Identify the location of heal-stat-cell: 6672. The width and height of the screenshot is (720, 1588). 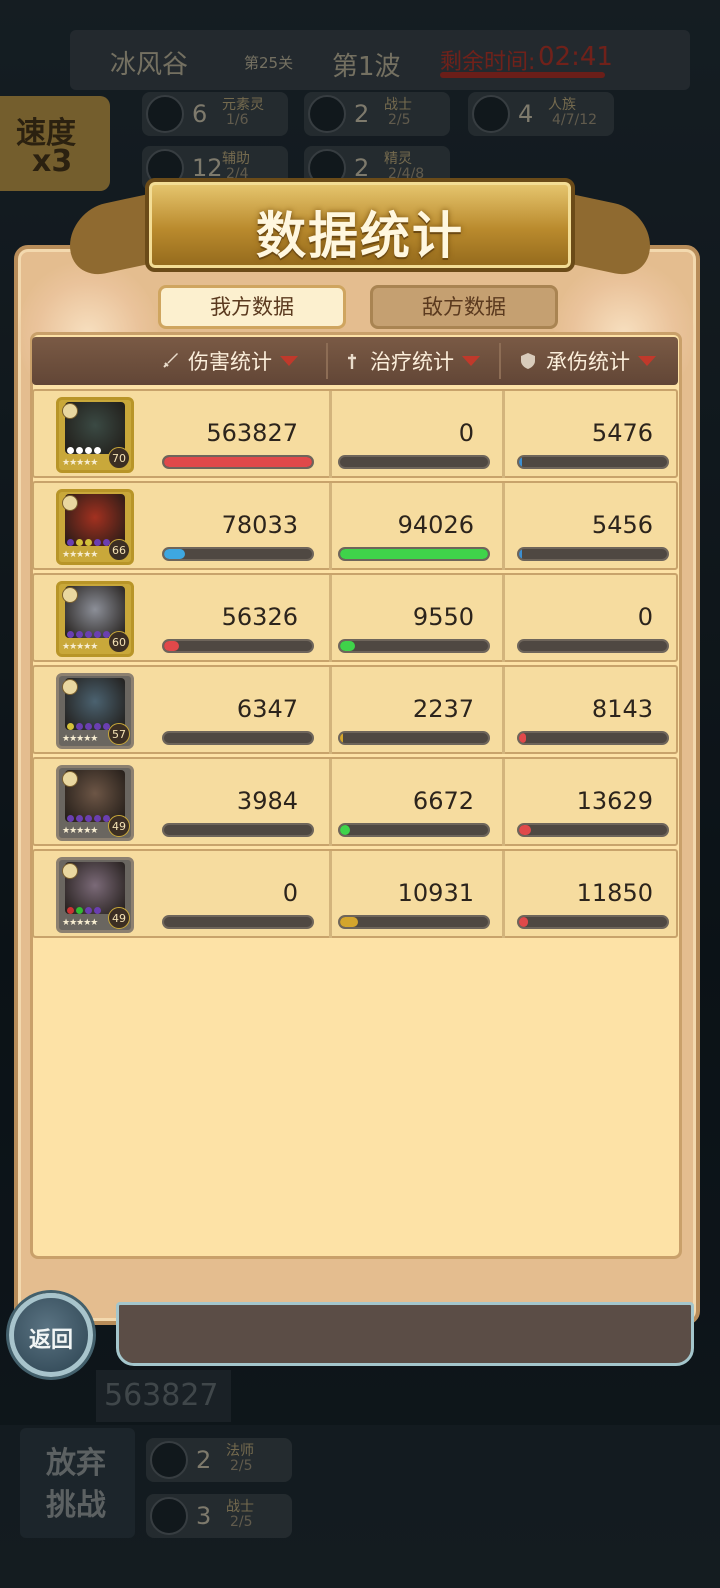
(417, 802).